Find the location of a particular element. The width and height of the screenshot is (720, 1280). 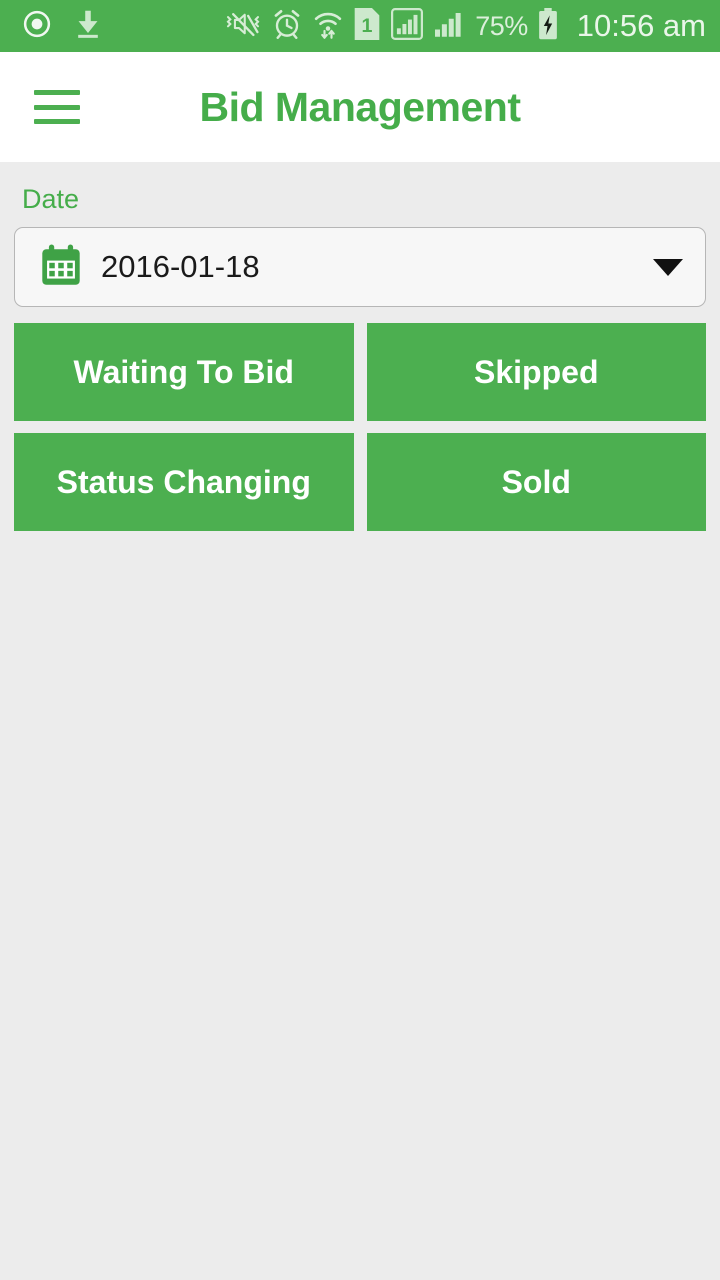

date-value: 2016-01-18 is located at coordinates (180, 266).